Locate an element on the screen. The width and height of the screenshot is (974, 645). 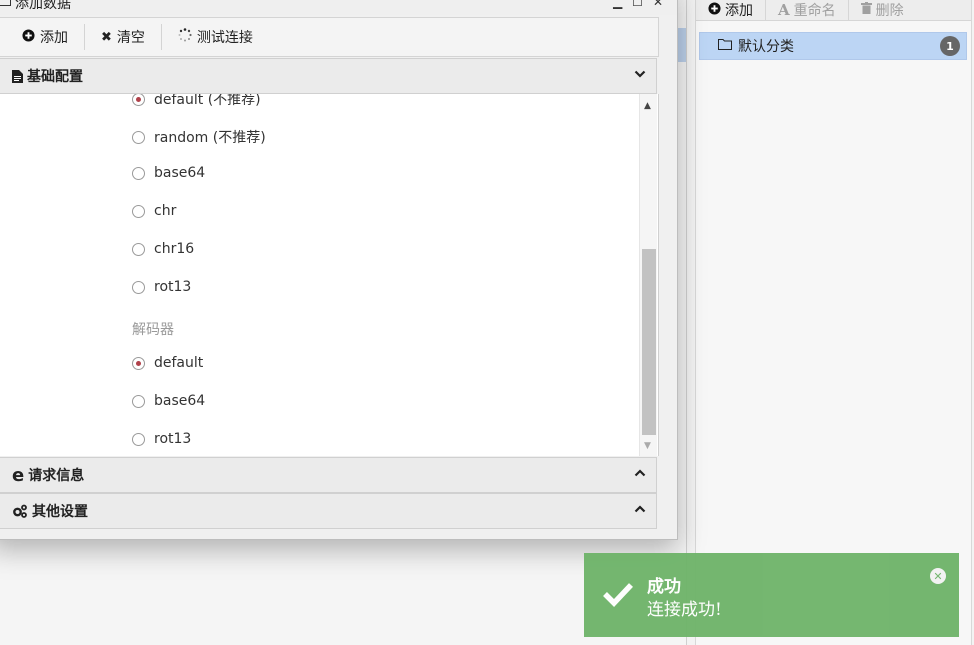
chevron-down-icon is located at coordinates (640, 76).